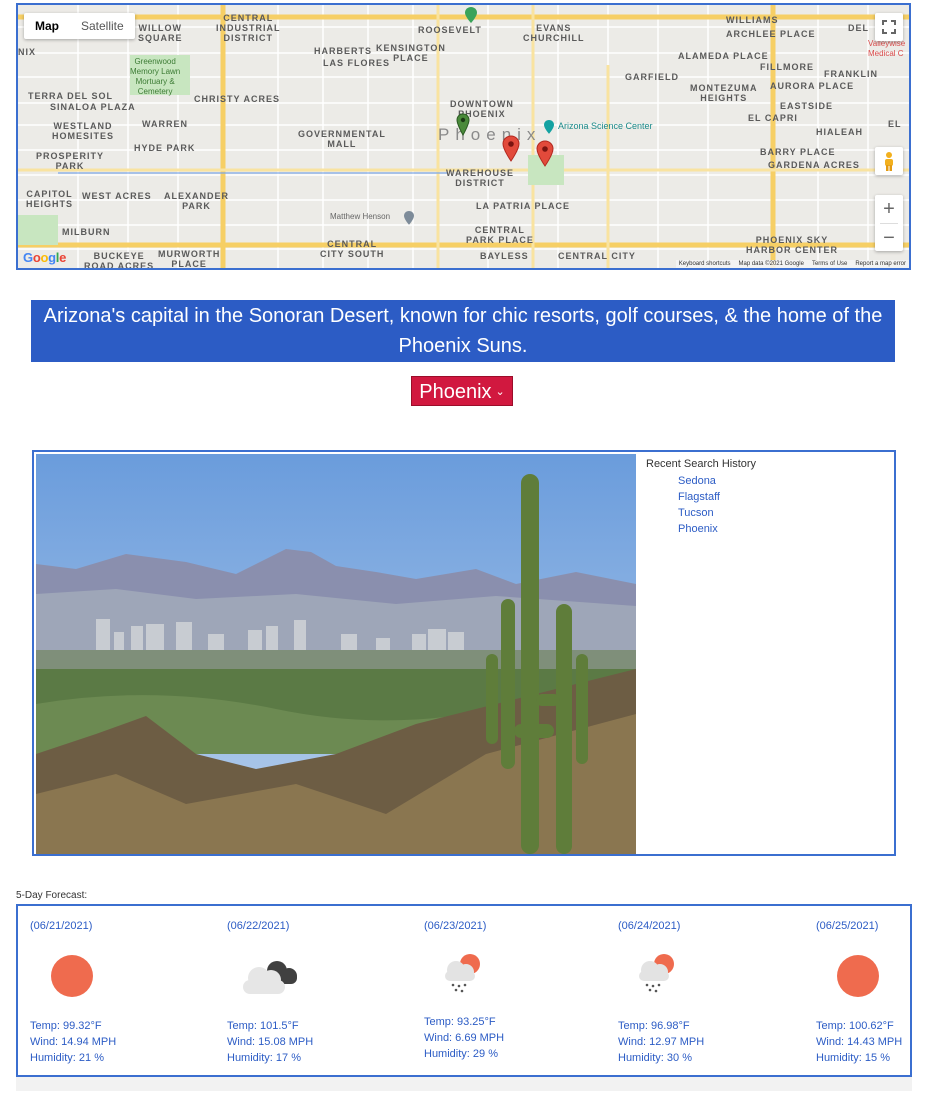  I want to click on map-label: NIX, so click(27, 52).